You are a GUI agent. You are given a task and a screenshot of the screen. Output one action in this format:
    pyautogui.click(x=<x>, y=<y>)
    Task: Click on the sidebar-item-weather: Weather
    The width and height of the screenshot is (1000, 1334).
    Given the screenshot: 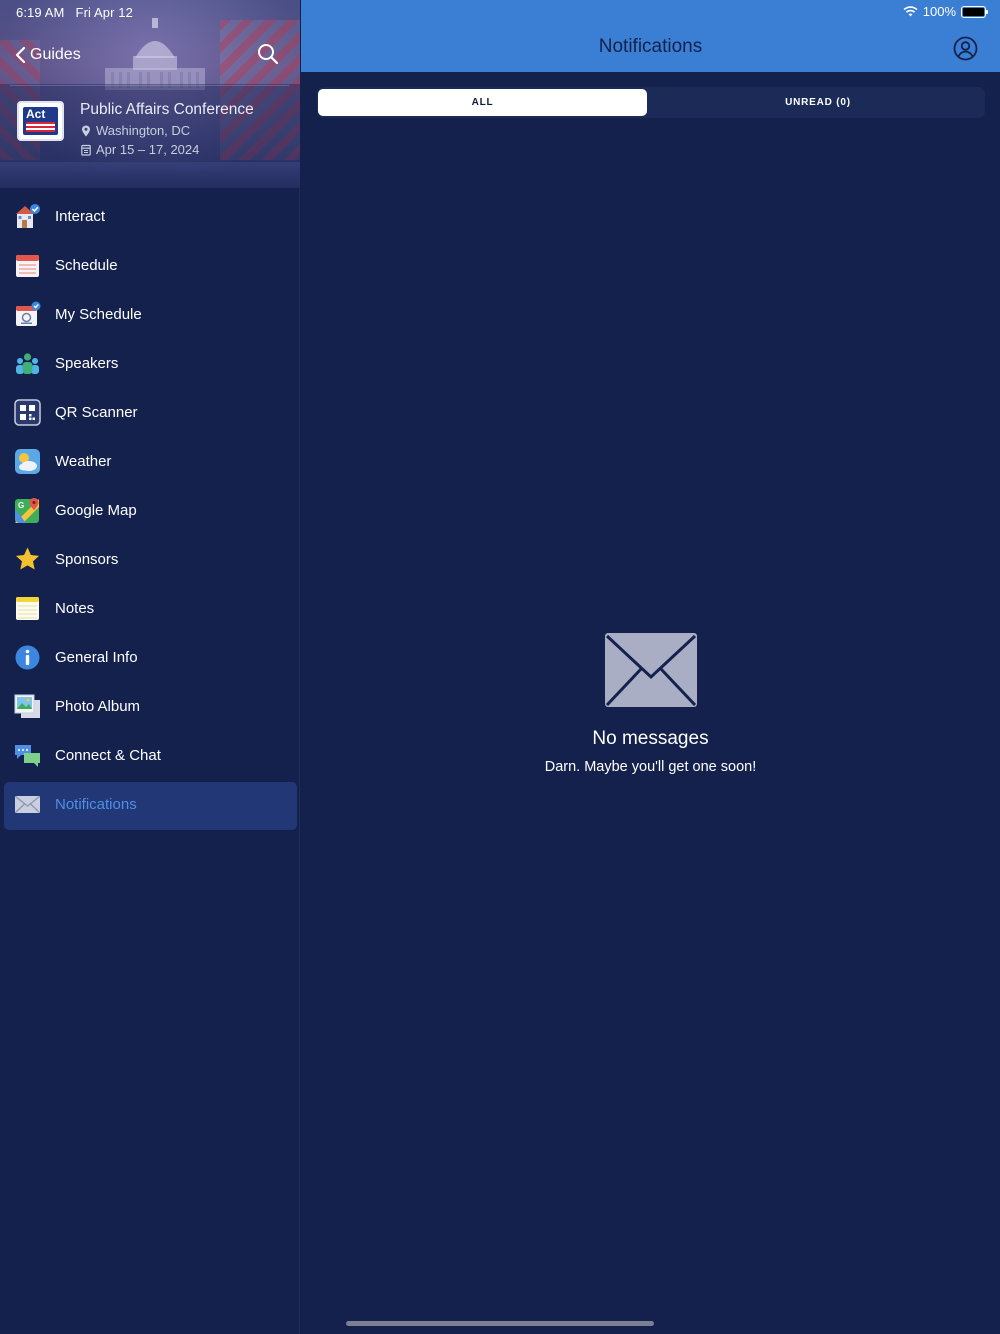 What is the action you would take?
    pyautogui.click(x=150, y=461)
    